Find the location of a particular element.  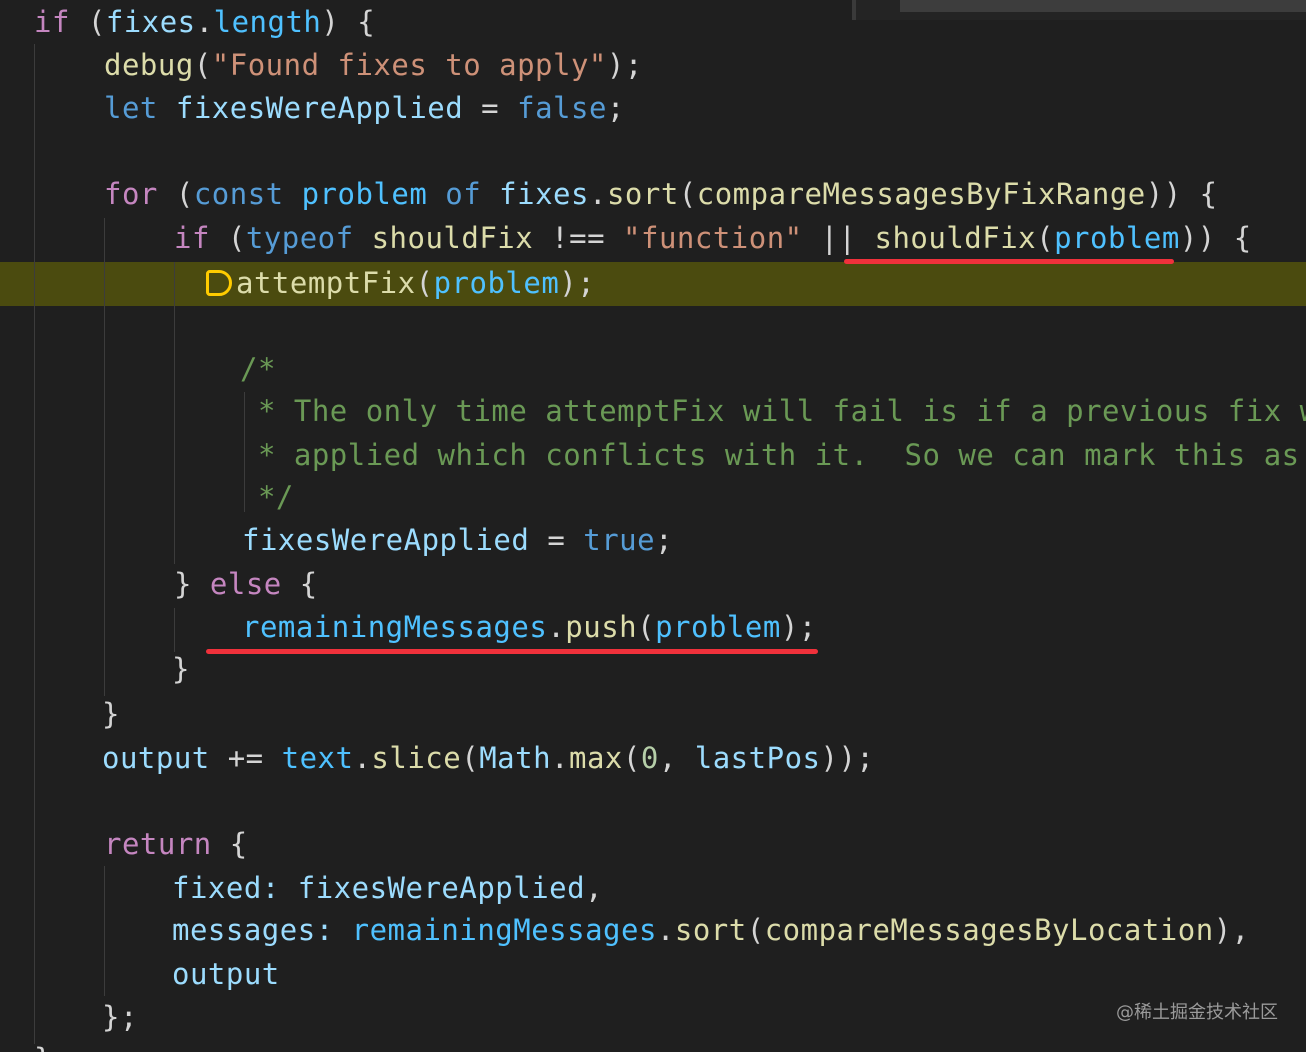

token-string: "function" is located at coordinates (713, 238).